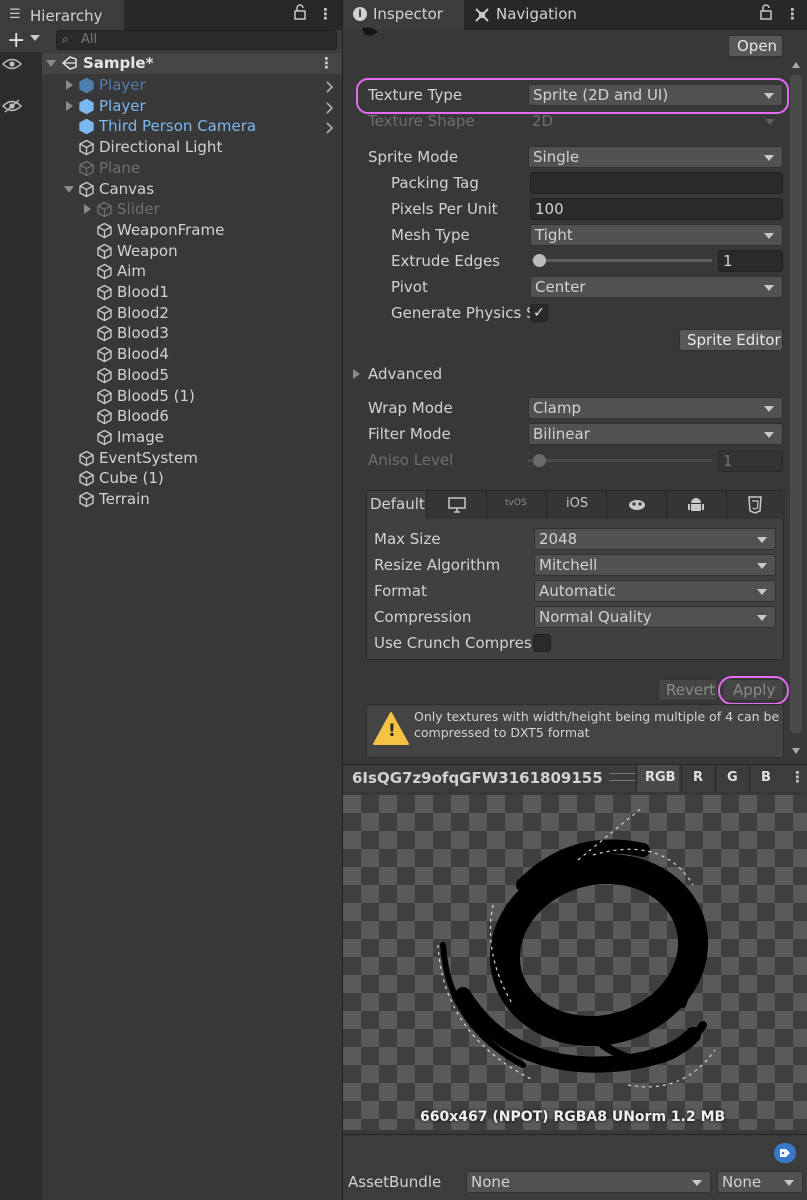  Describe the element at coordinates (531, 15) in the screenshot. I see `tab-navigation: Navigation` at that location.